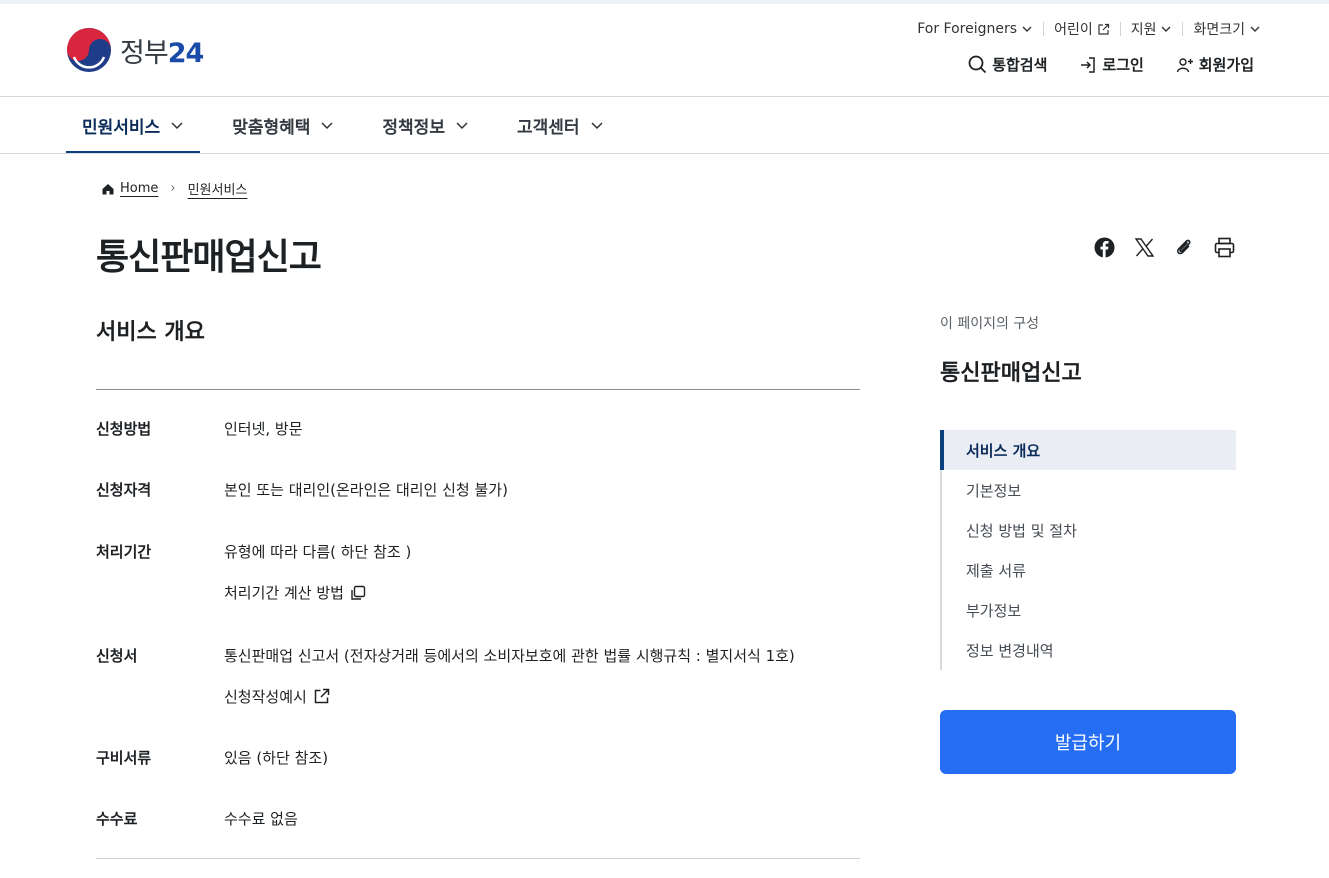 This screenshot has width=1329, height=878. I want to click on form-example-link: 신청작성예시, so click(277, 696).